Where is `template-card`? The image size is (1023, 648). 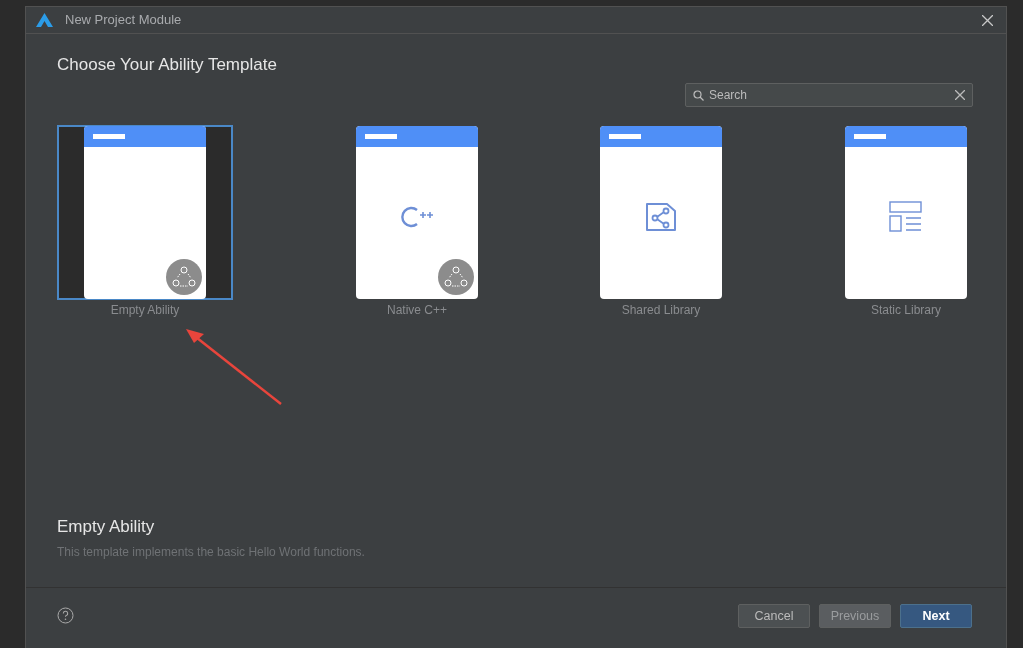
template-card is located at coordinates (145, 212).